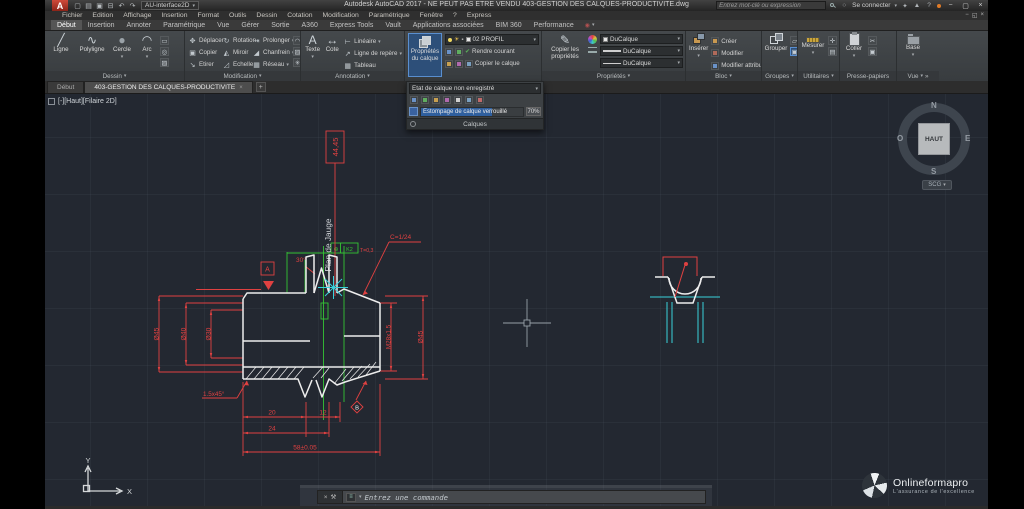 The image size is (1024, 509). What do you see at coordinates (272, 64) in the screenshot?
I see `tool-reseau: ▦ Réseau ▾` at bounding box center [272, 64].